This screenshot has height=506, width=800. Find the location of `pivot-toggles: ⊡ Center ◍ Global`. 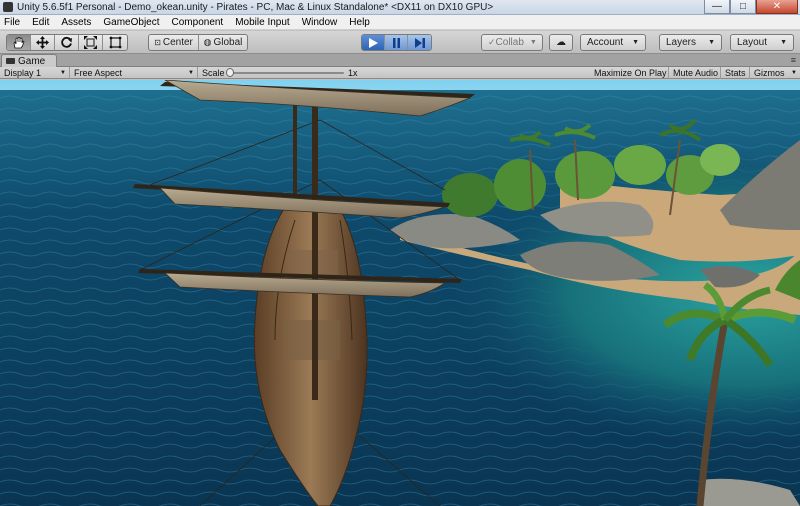

pivot-toggles: ⊡ Center ◍ Global is located at coordinates (198, 42).